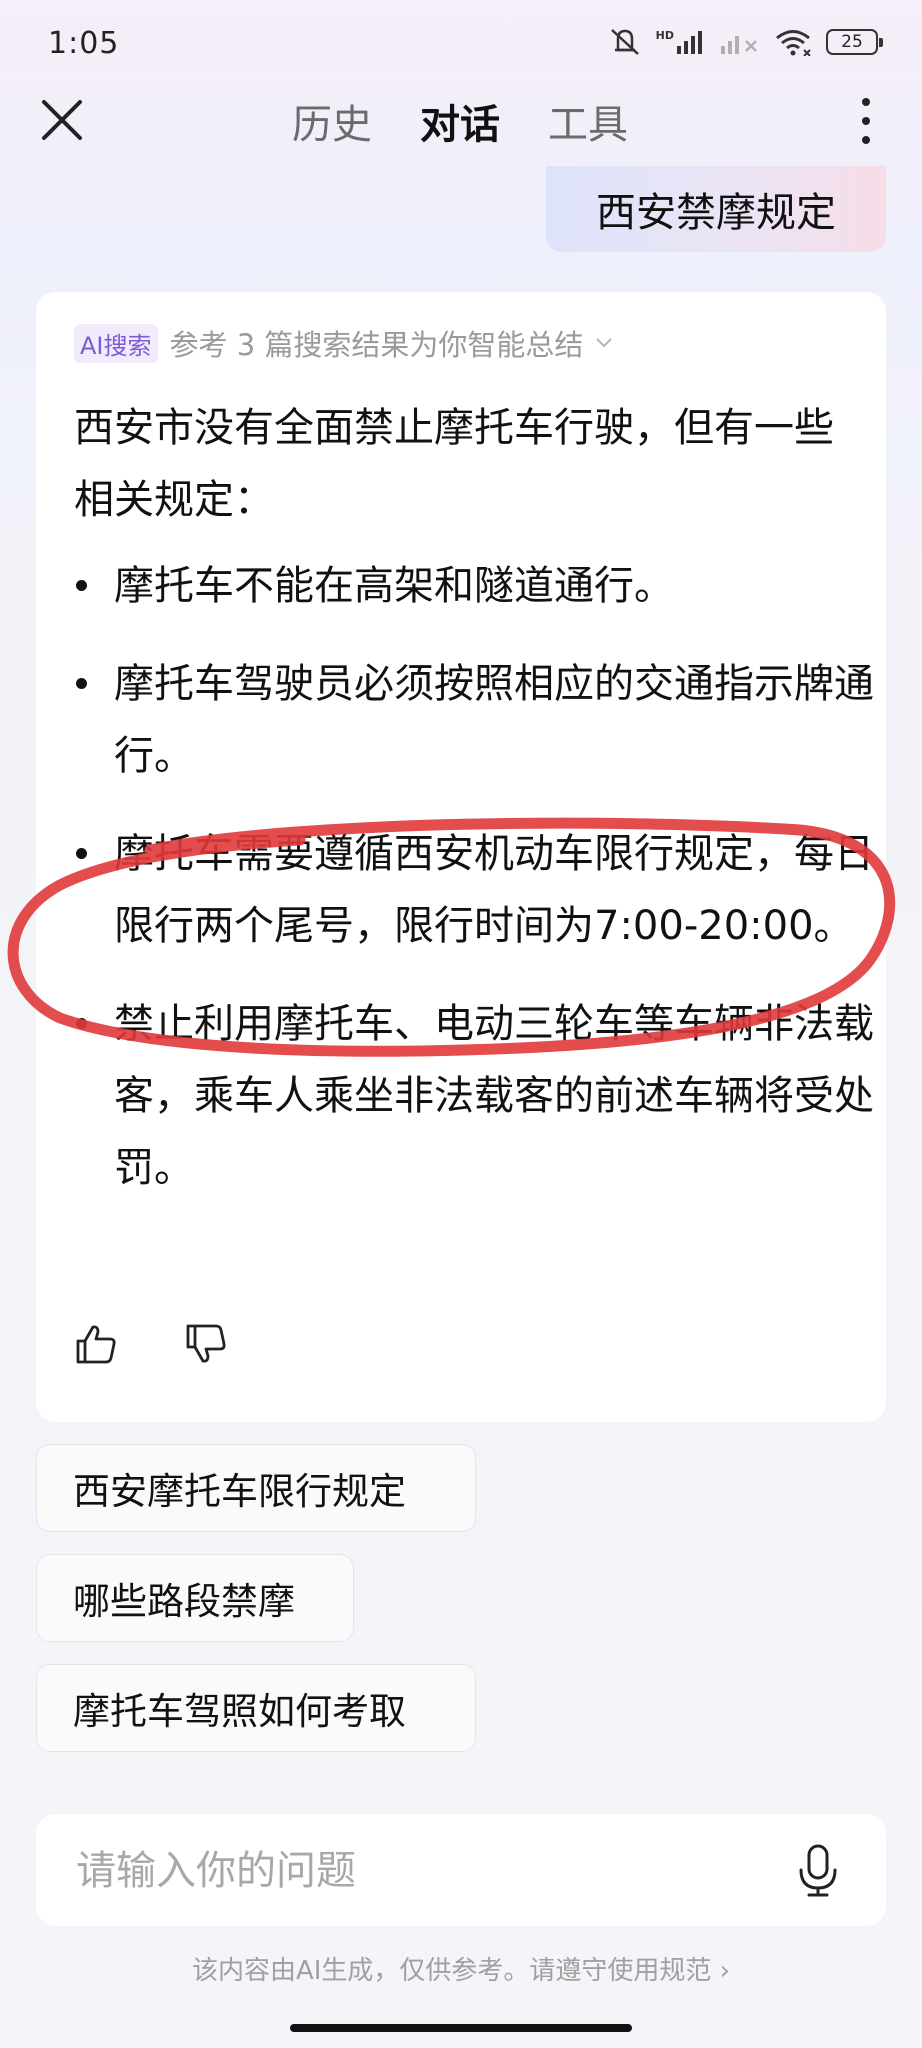 The image size is (922, 2048). Describe the element at coordinates (854, 42) in the screenshot. I see `battery-icon: 25` at that location.